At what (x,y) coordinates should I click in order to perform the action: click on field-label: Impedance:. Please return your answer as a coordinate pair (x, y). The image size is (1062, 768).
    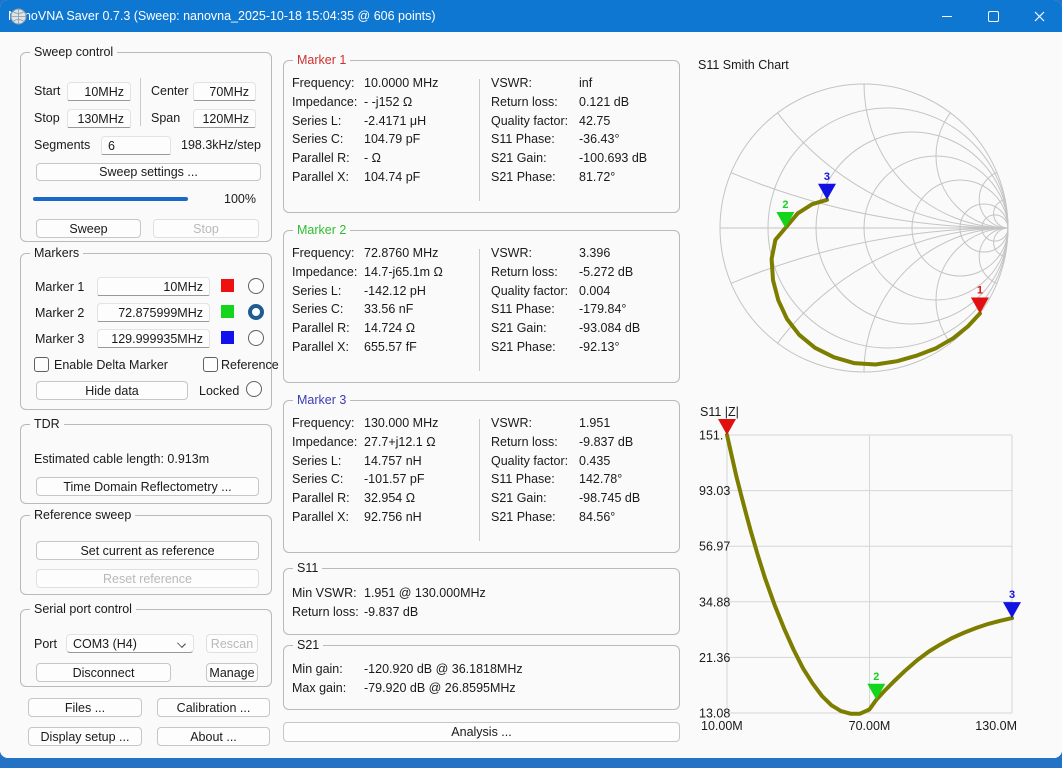
    Looking at the image, I should click on (325, 442).